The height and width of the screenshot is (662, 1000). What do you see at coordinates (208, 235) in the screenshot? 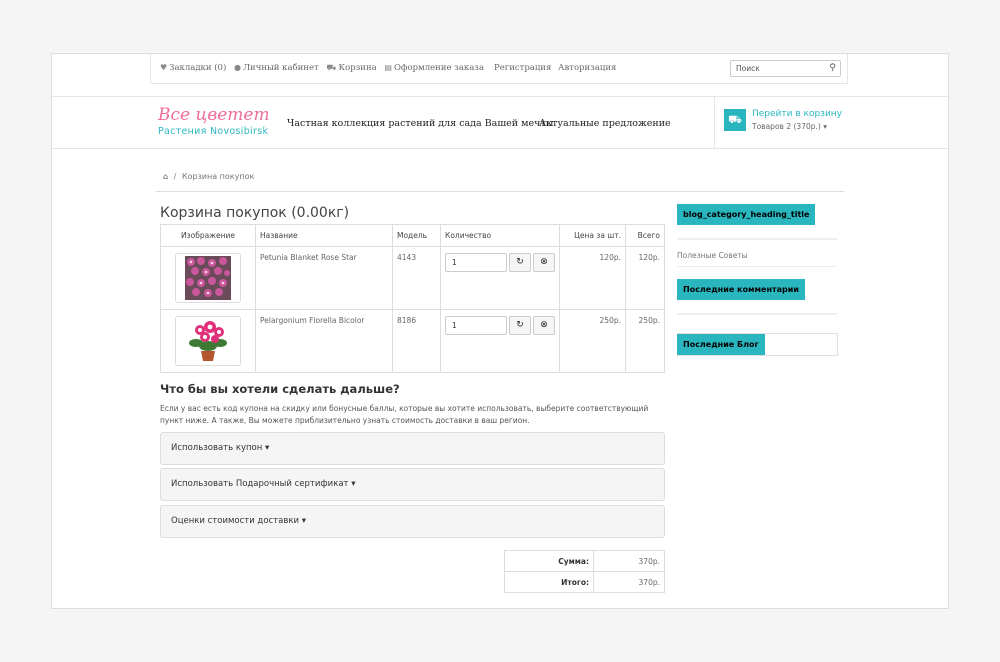
I see `col-image: Изображение` at bounding box center [208, 235].